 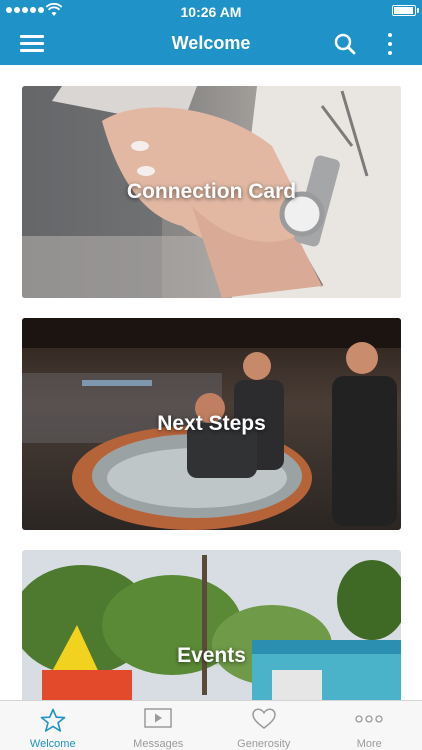 I want to click on tab-label: Generosity, so click(x=264, y=744).